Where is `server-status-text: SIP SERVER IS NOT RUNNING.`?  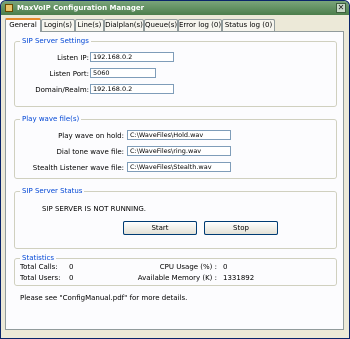 server-status-text: SIP SERVER IS NOT RUNNING. is located at coordinates (94, 209).